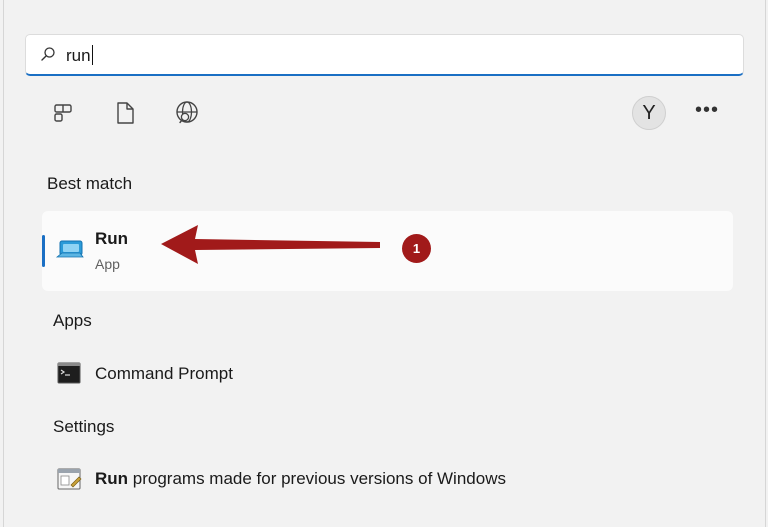 The width and height of the screenshot is (768, 527). Describe the element at coordinates (384, 55) in the screenshot. I see `search-box: run` at that location.